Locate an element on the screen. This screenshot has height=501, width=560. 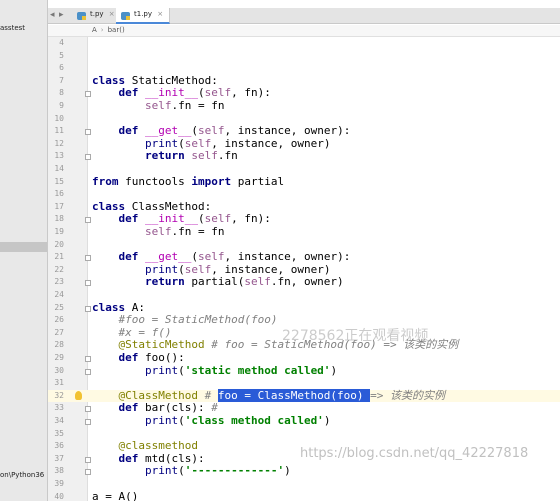
line-number: 18 is located at coordinates (59, 219).